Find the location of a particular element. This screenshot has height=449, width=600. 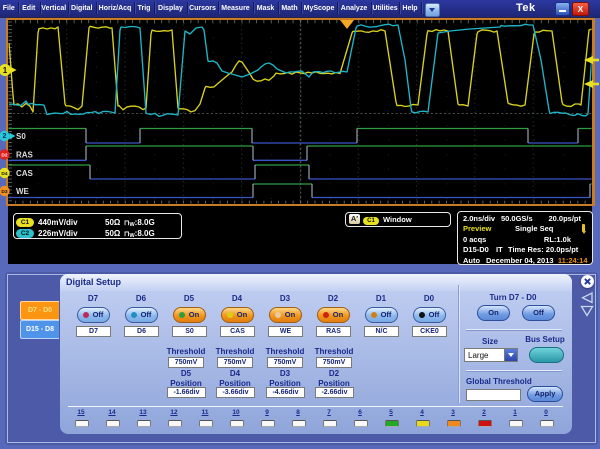

svg-text: CAS is located at coordinates (25, 173).